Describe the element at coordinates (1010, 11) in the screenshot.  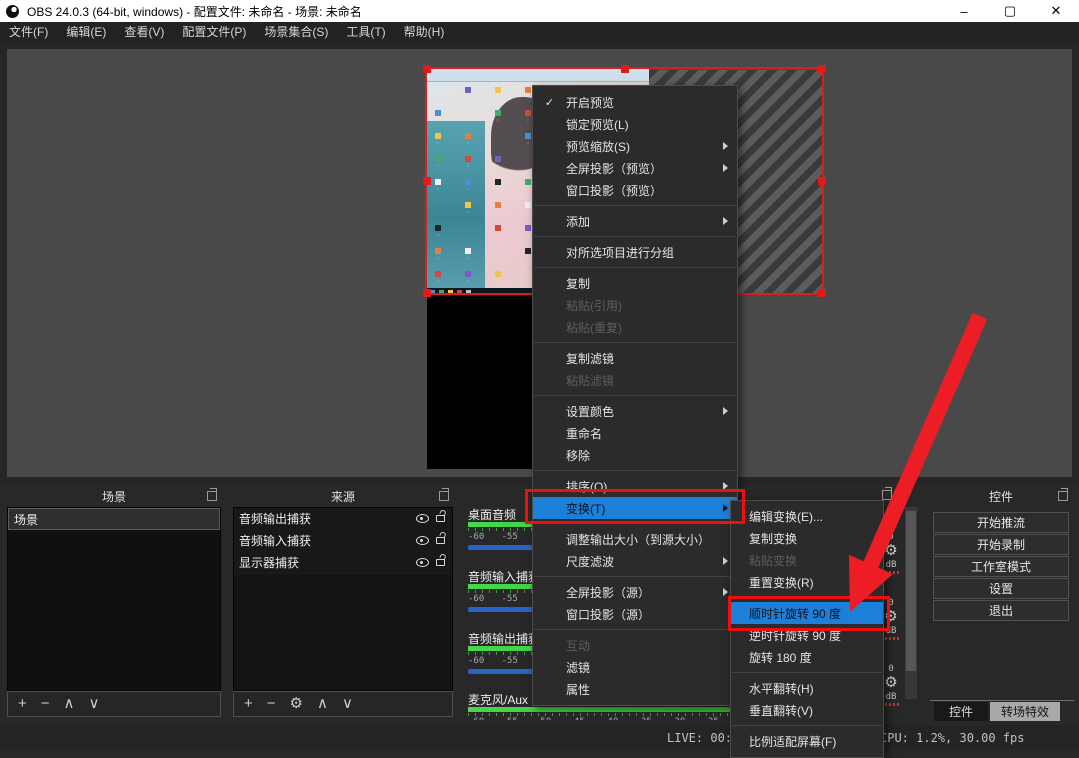
I see `maximize-button: ▢` at that location.